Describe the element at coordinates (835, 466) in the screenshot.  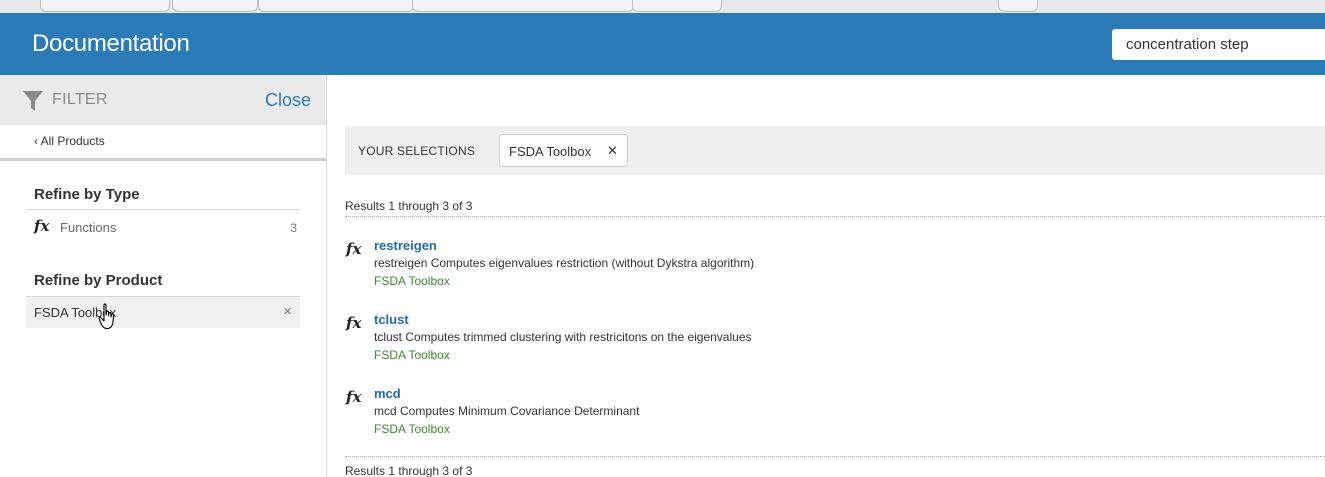
I see `results-summary-bottom: Results 1 through 3 of 3` at that location.